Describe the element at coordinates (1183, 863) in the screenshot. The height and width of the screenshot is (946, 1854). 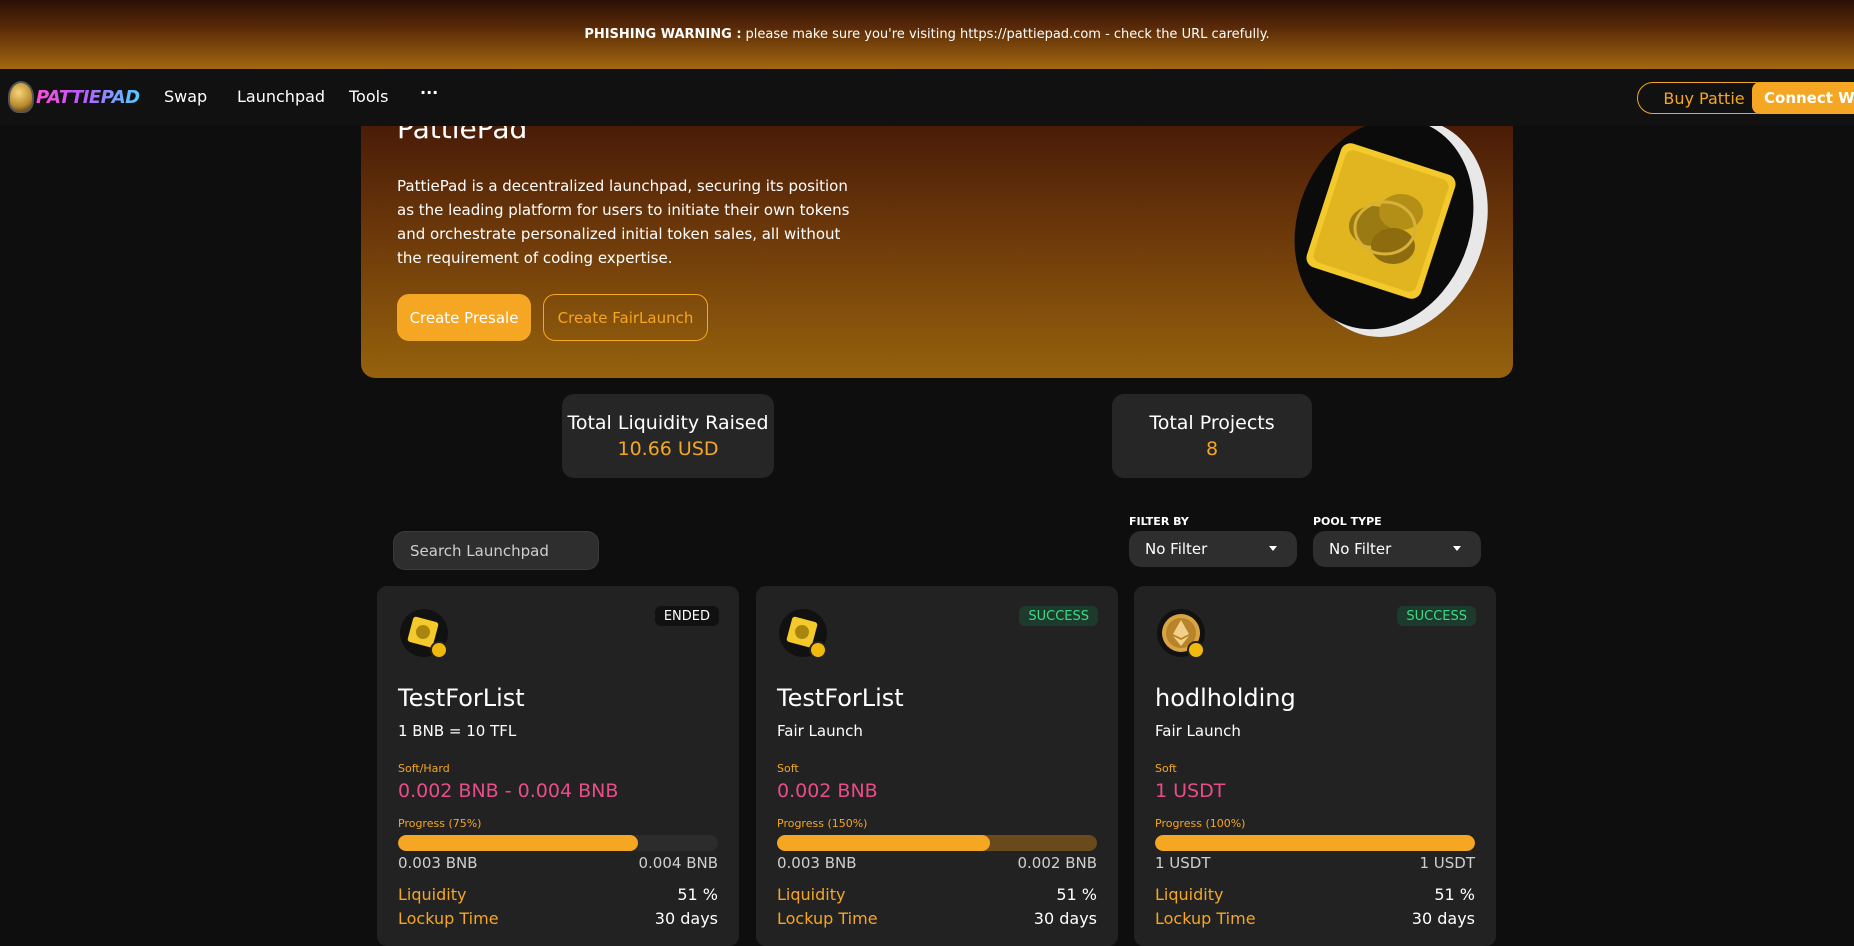
I see `progress-min: 1 USDT` at that location.